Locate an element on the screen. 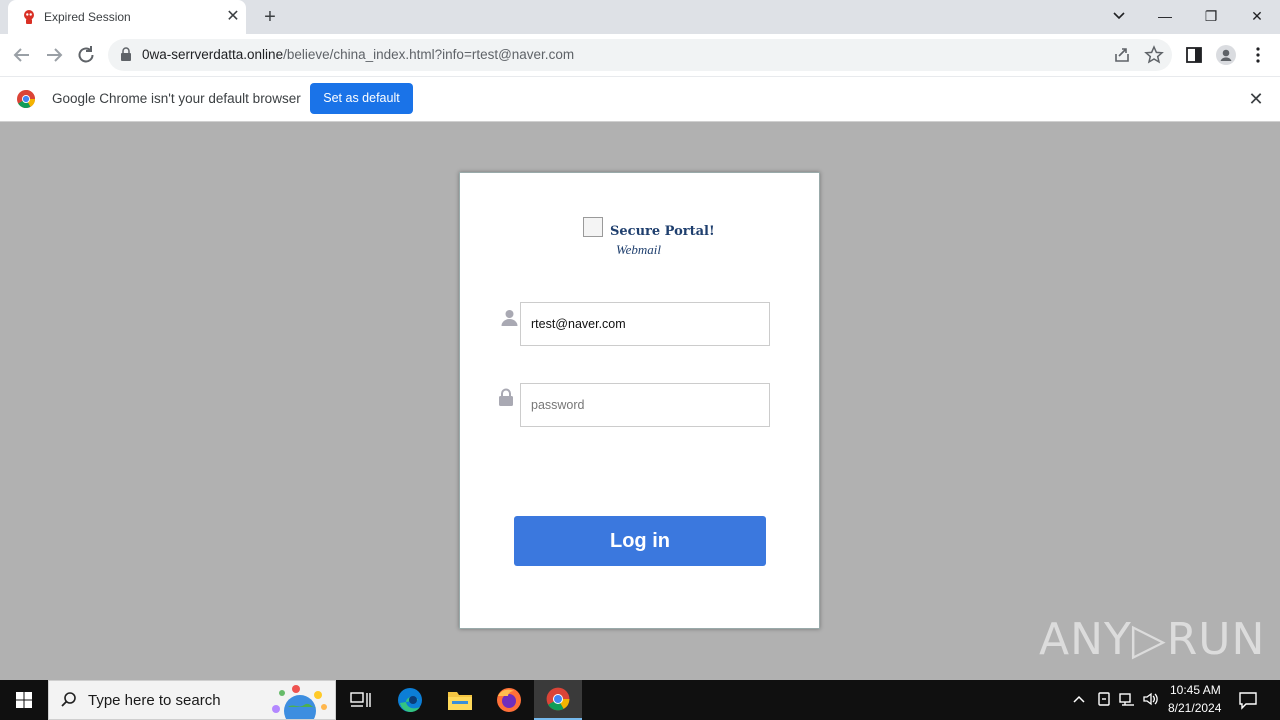 This screenshot has width=1280, height=720. user-icon is located at coordinates (509, 318).